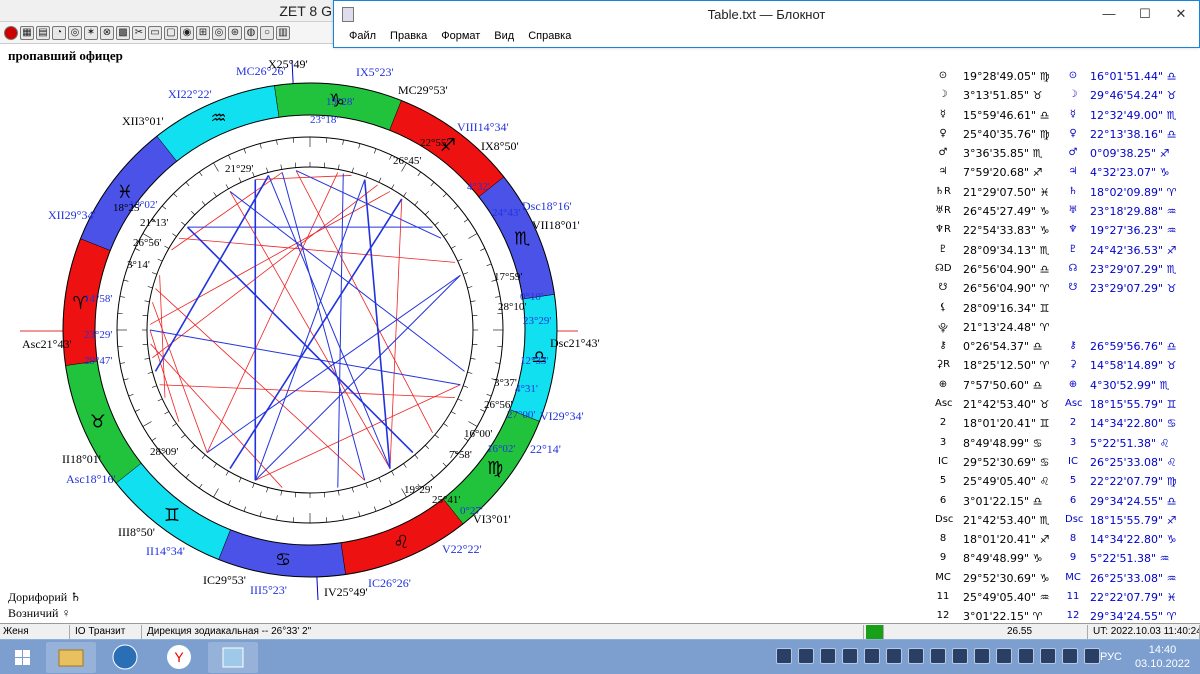 The width and height of the screenshot is (1200, 674). I want to click on yandex-button: Y, so click(179, 657).